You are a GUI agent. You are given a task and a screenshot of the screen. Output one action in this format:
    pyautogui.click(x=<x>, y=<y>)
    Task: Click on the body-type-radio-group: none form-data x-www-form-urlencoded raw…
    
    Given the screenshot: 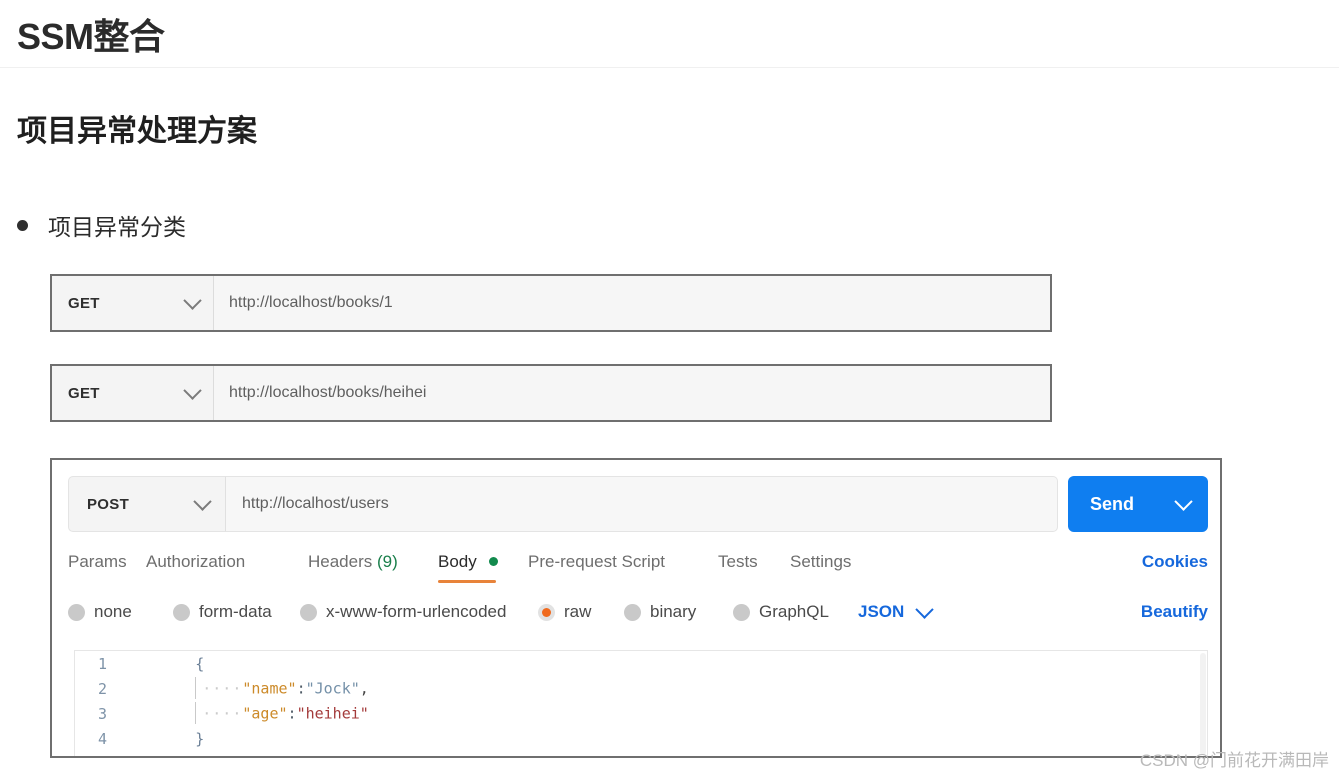 What is the action you would take?
    pyautogui.click(x=638, y=617)
    